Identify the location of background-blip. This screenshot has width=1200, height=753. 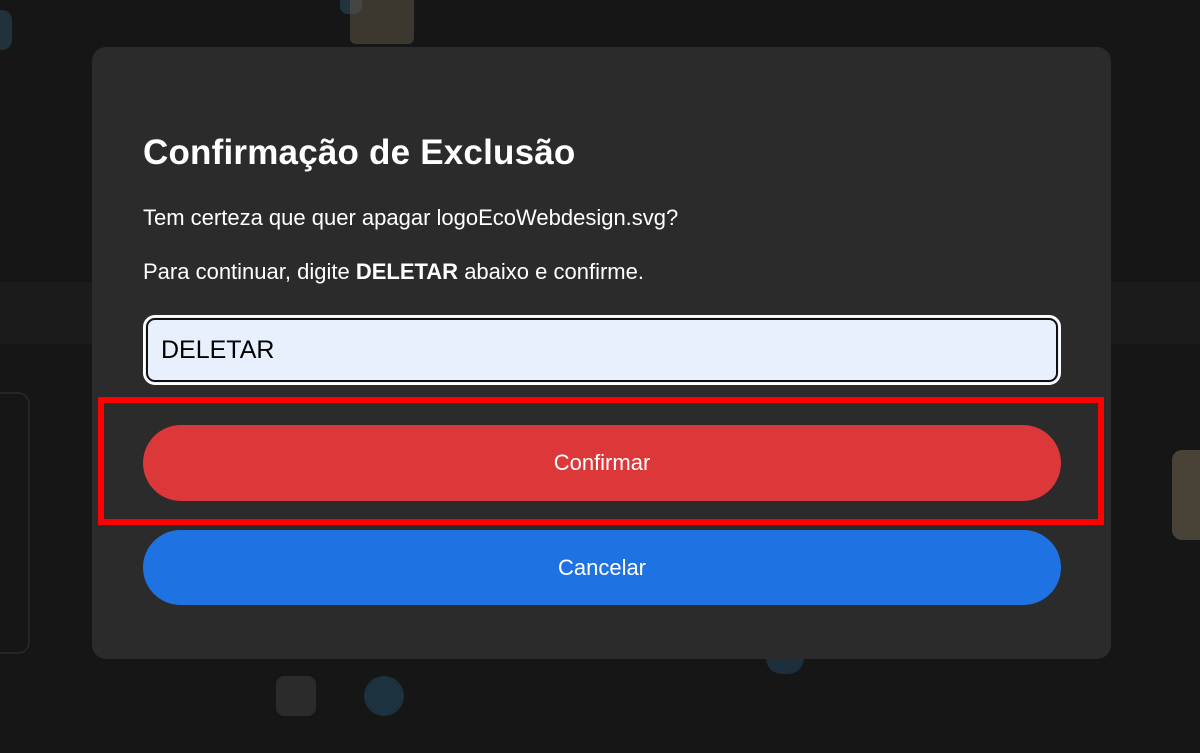
(785, 666).